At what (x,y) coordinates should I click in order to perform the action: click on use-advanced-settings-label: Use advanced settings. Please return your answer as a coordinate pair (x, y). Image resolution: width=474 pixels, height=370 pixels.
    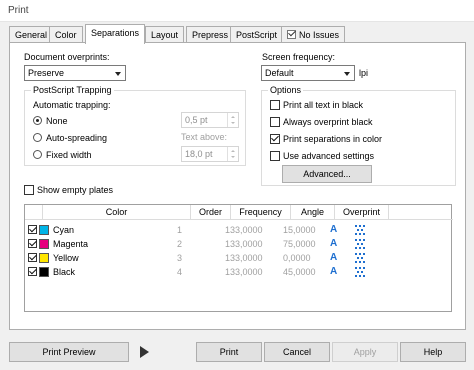
    Looking at the image, I should click on (329, 156).